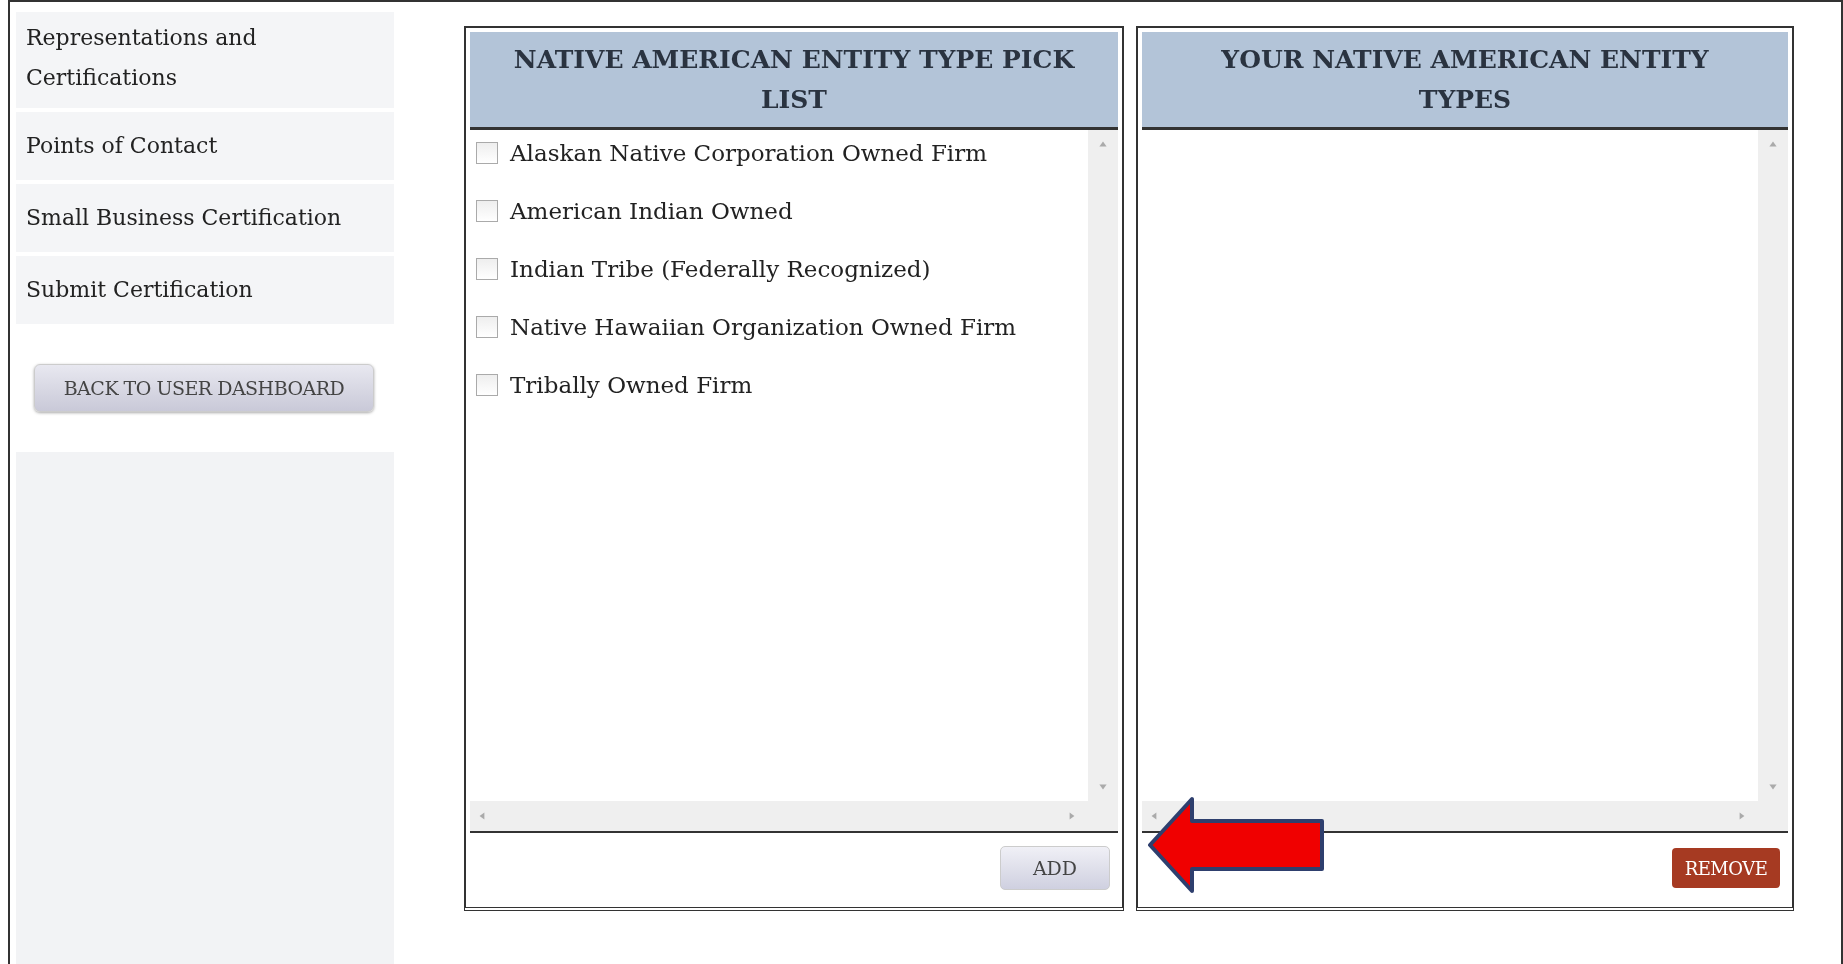 The width and height of the screenshot is (1843, 964). I want to click on sidebar-item: Points of Contact, so click(205, 146).